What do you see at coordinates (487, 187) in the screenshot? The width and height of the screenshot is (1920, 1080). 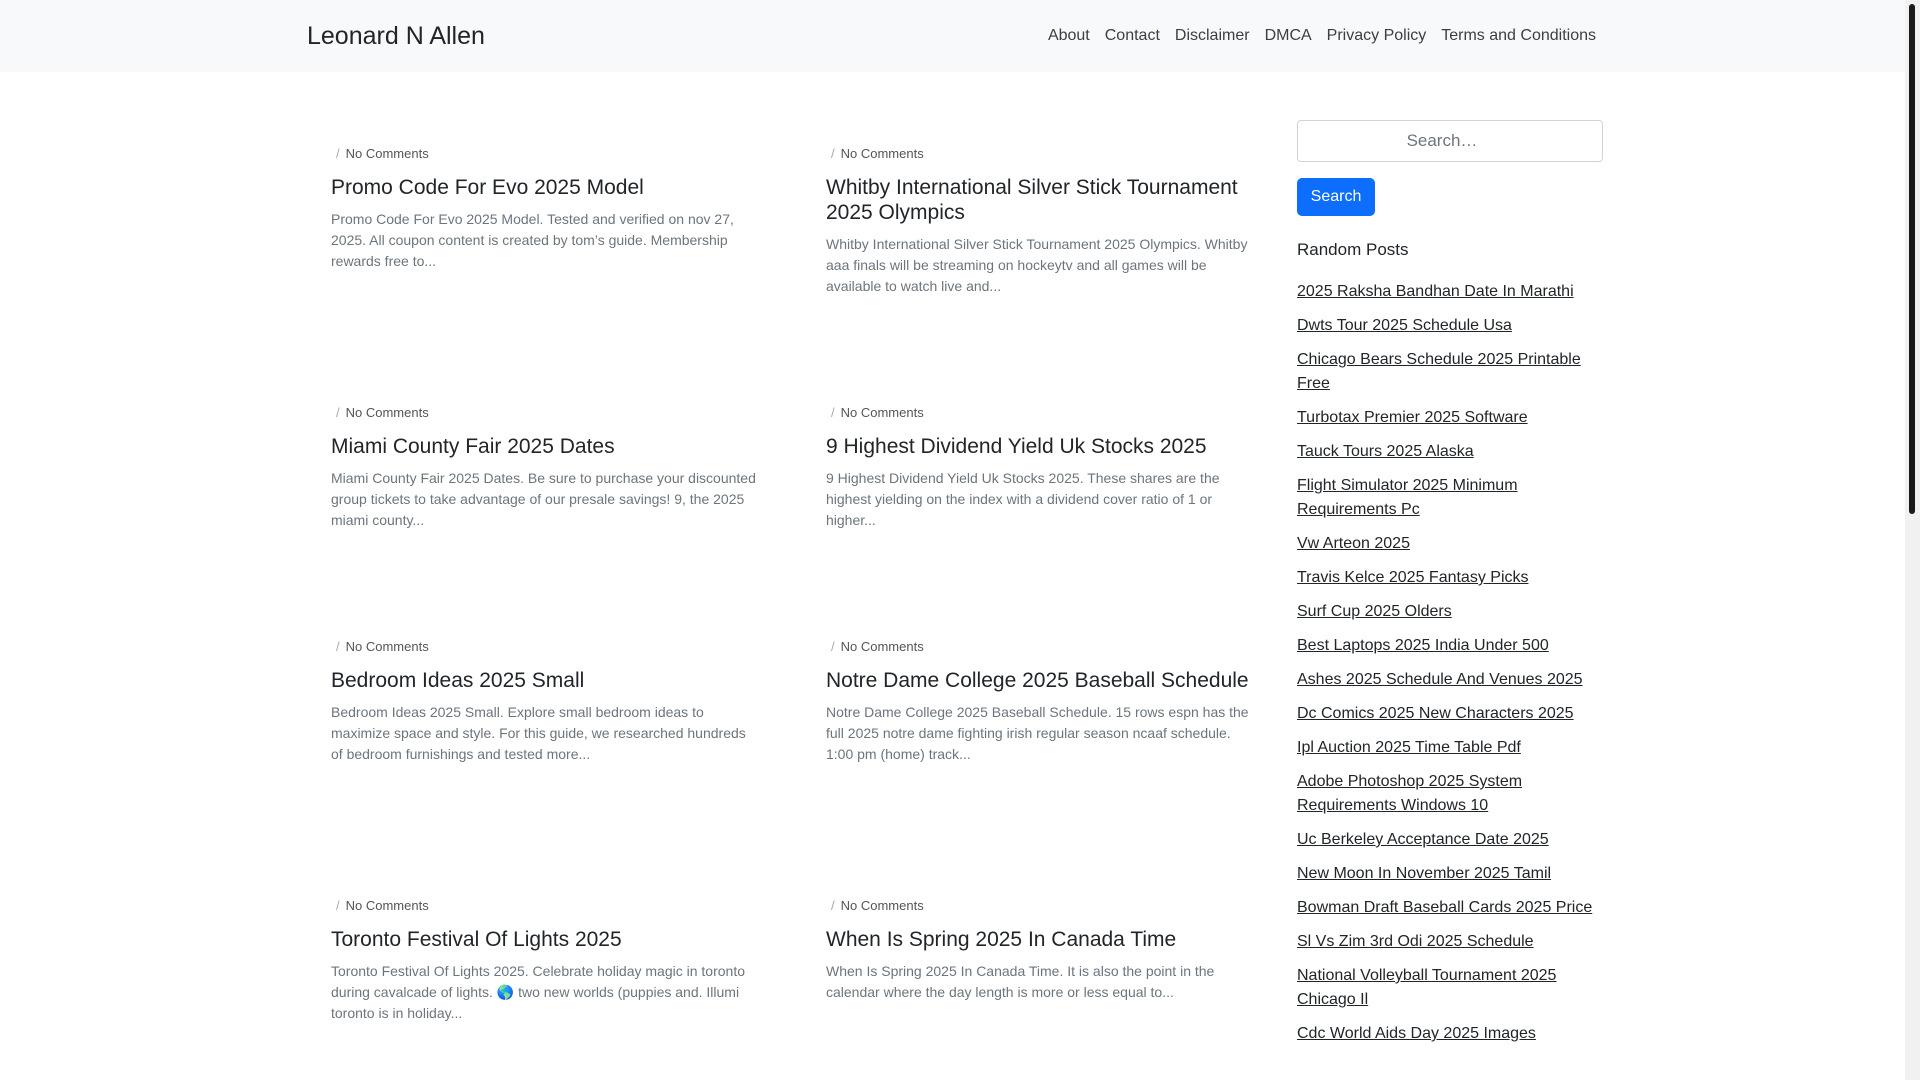 I see `post-title-link: Promo Code For Evo 2025 Model` at bounding box center [487, 187].